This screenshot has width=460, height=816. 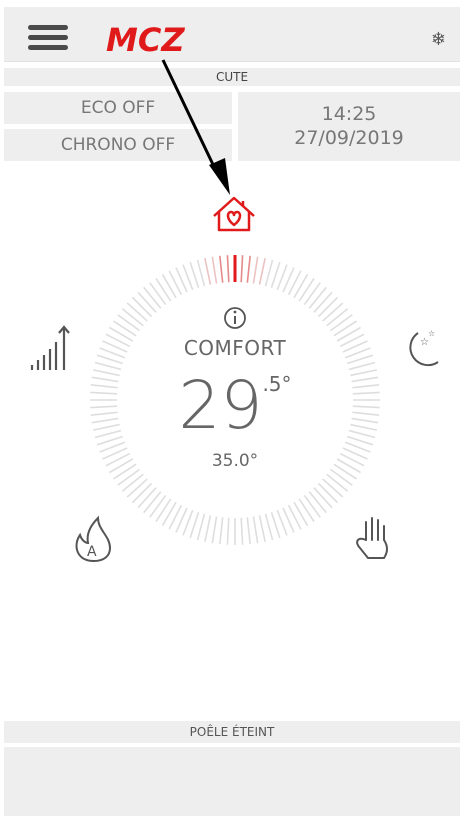 What do you see at coordinates (50, 347) in the screenshot?
I see `power-level-icon` at bounding box center [50, 347].